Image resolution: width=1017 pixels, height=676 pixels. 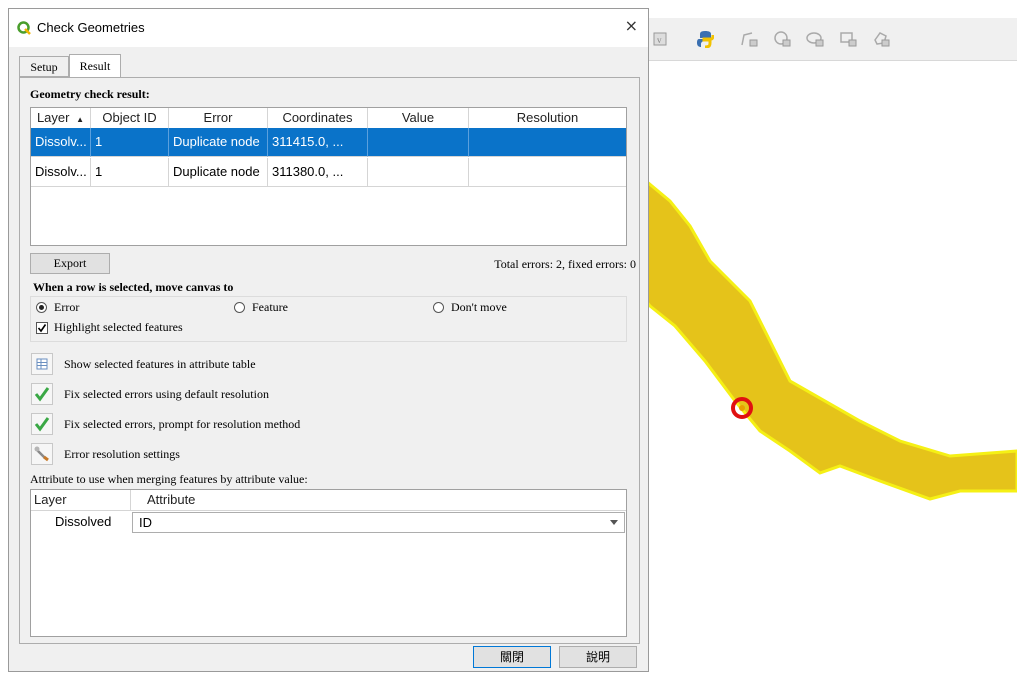 I want to click on column-header-layer: Layer ▲, so click(x=61, y=118).